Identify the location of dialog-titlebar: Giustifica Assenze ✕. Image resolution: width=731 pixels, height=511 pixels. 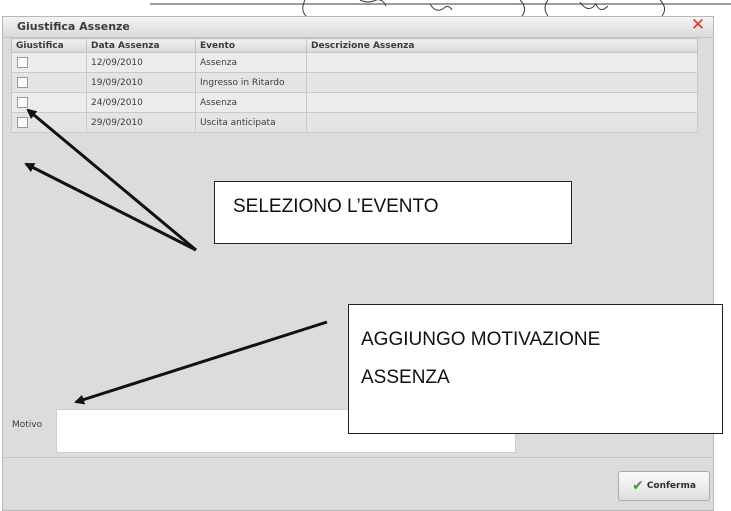
(358, 27).